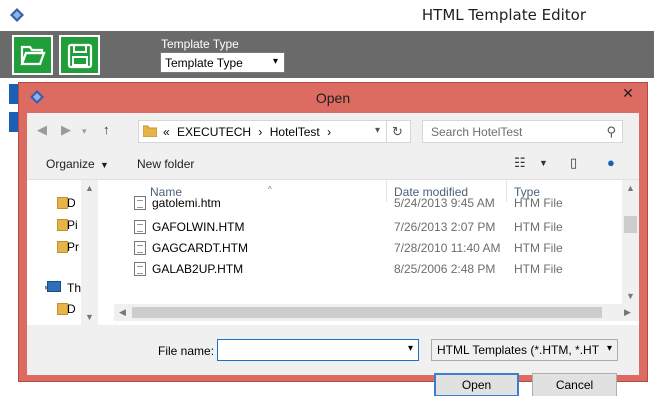 The image size is (654, 396). I want to click on file-row: GALAB2UP.HTM 8/25/2006 2:48 PM HTM File, so click(368, 269).